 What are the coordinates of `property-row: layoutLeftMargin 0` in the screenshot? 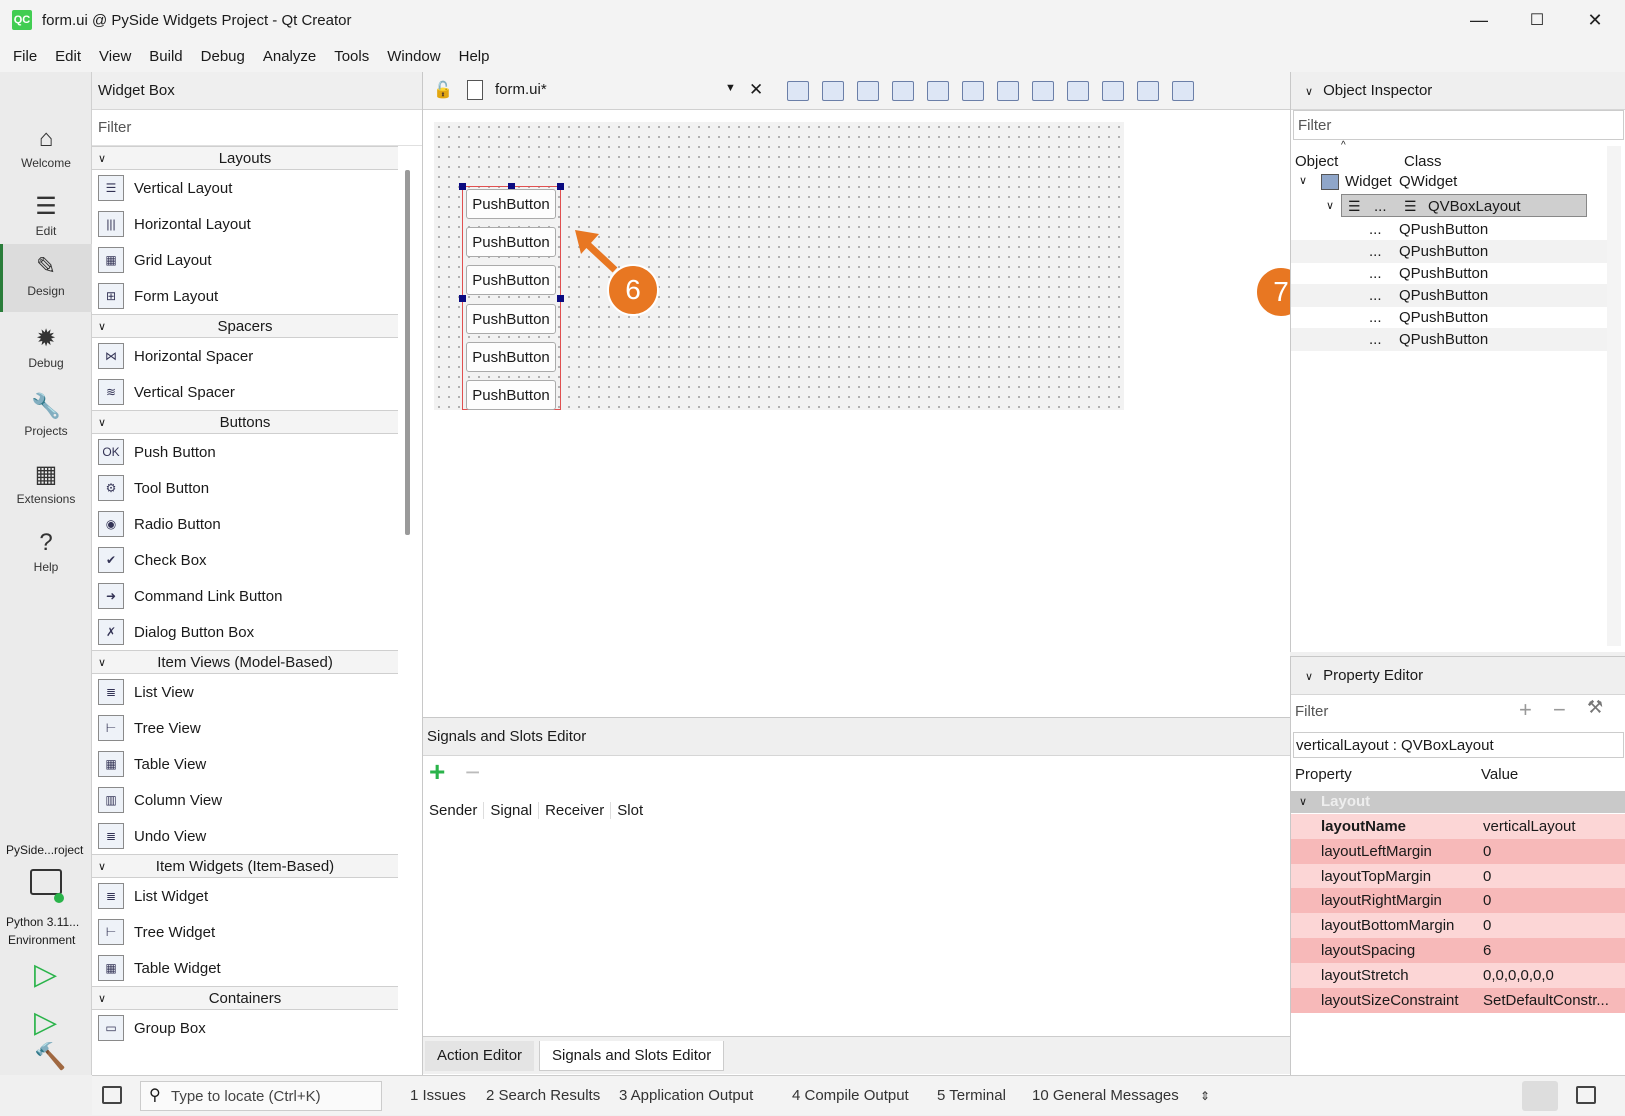 It's located at (1458, 851).